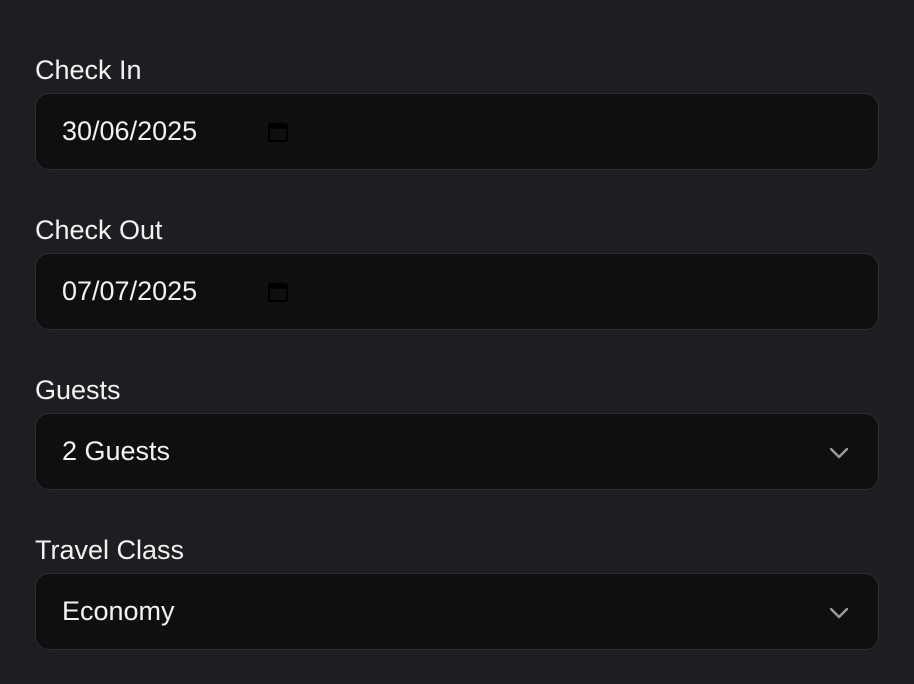  I want to click on check-in-label: Check In, so click(88, 70).